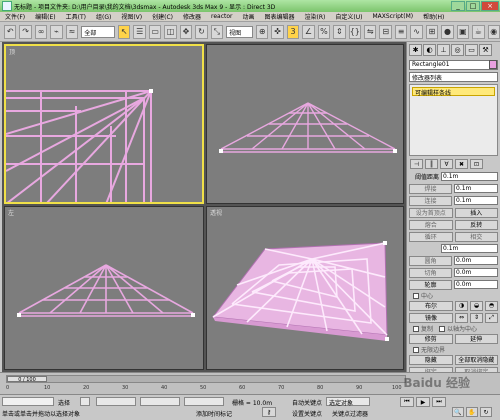  Describe the element at coordinates (214, 413) in the screenshot. I see `add-time-tag: 添加时间标记` at that location.